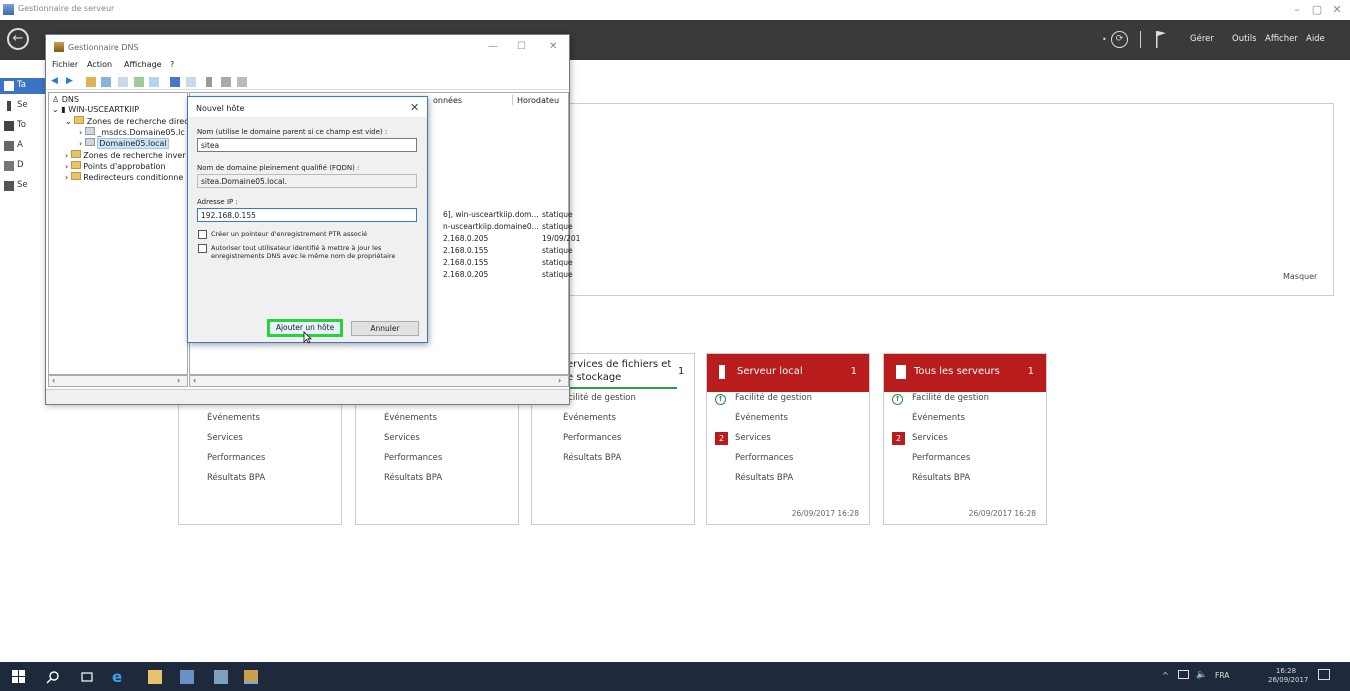 The height and width of the screenshot is (691, 1350). Describe the element at coordinates (191, 82) in the screenshot. I see `view-icon` at that location.